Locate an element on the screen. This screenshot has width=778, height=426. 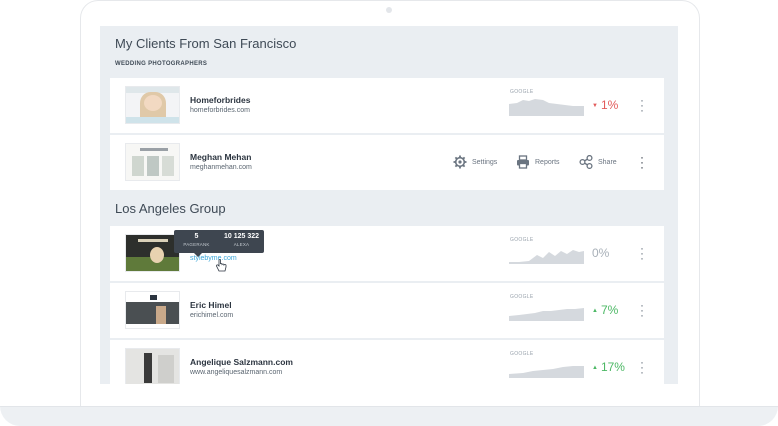
rank-change: ▲ 17% is located at coordinates (608, 367).